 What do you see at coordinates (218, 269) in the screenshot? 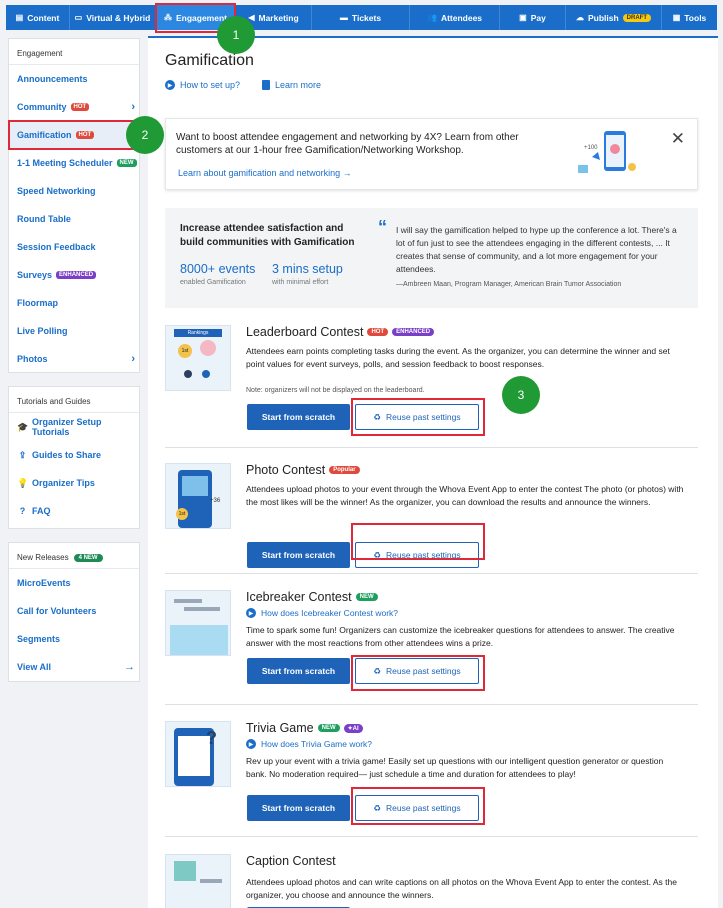
I see `stat-events: 8000+ events` at bounding box center [218, 269].